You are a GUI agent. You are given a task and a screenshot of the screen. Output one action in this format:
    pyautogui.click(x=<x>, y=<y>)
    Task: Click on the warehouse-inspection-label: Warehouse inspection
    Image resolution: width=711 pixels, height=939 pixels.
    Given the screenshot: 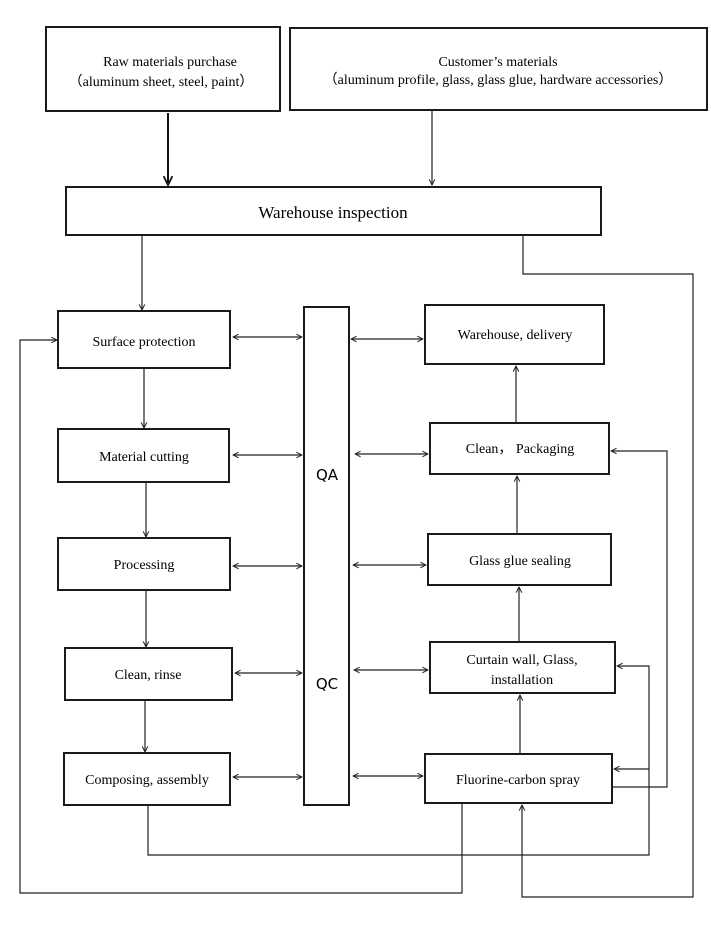 What is the action you would take?
    pyautogui.click(x=333, y=212)
    